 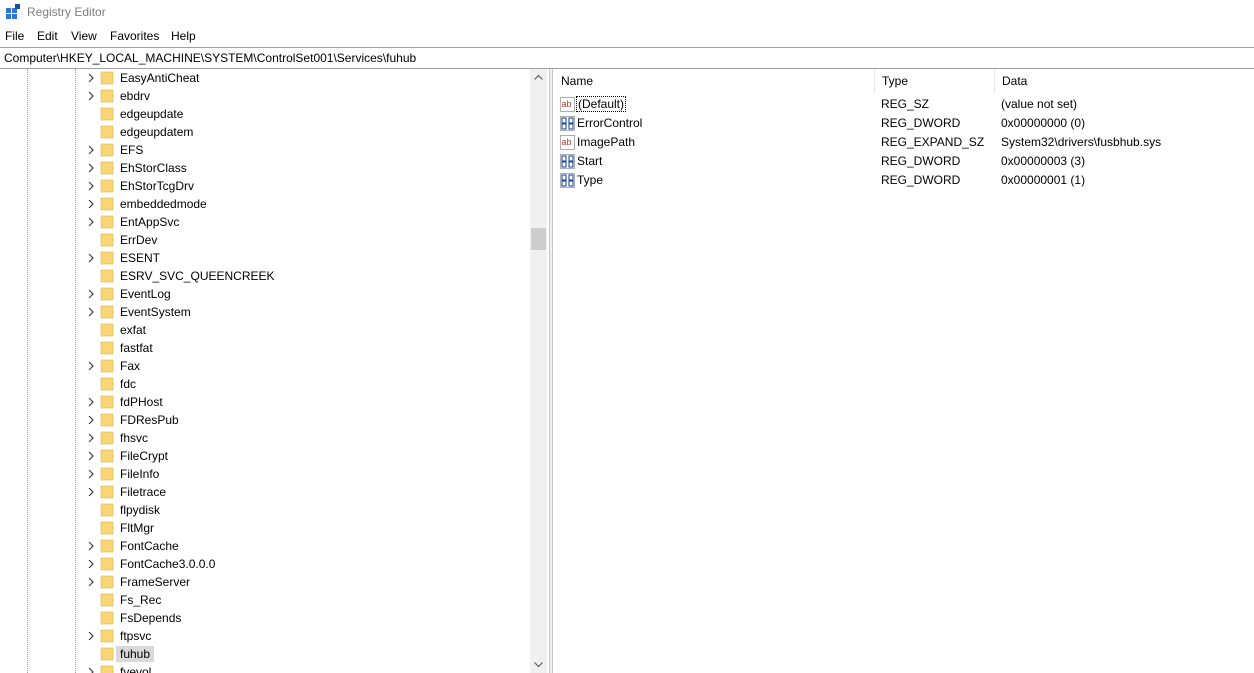 What do you see at coordinates (134, 36) in the screenshot?
I see `menu-favorites: Favorites` at bounding box center [134, 36].